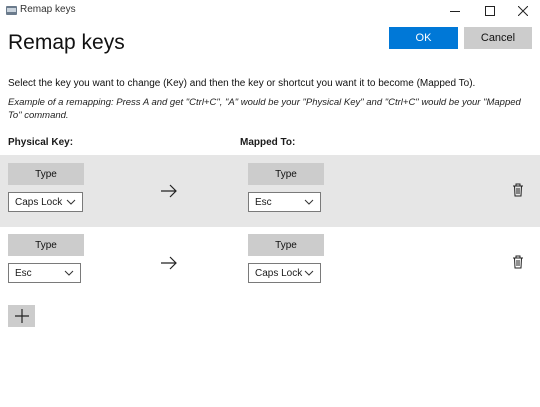 This screenshot has width=540, height=407. What do you see at coordinates (284, 202) in the screenshot?
I see `mapped-key-dropdown: Esc` at bounding box center [284, 202].